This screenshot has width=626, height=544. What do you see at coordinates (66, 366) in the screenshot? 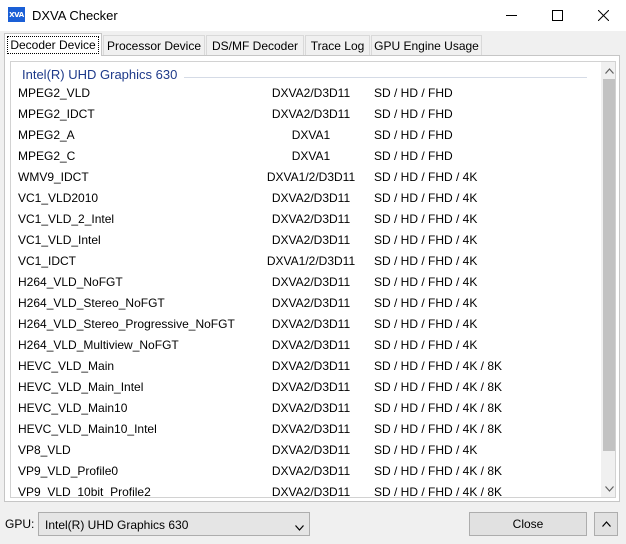
I see `decoder-name: HEVC_VLD_Main` at bounding box center [66, 366].